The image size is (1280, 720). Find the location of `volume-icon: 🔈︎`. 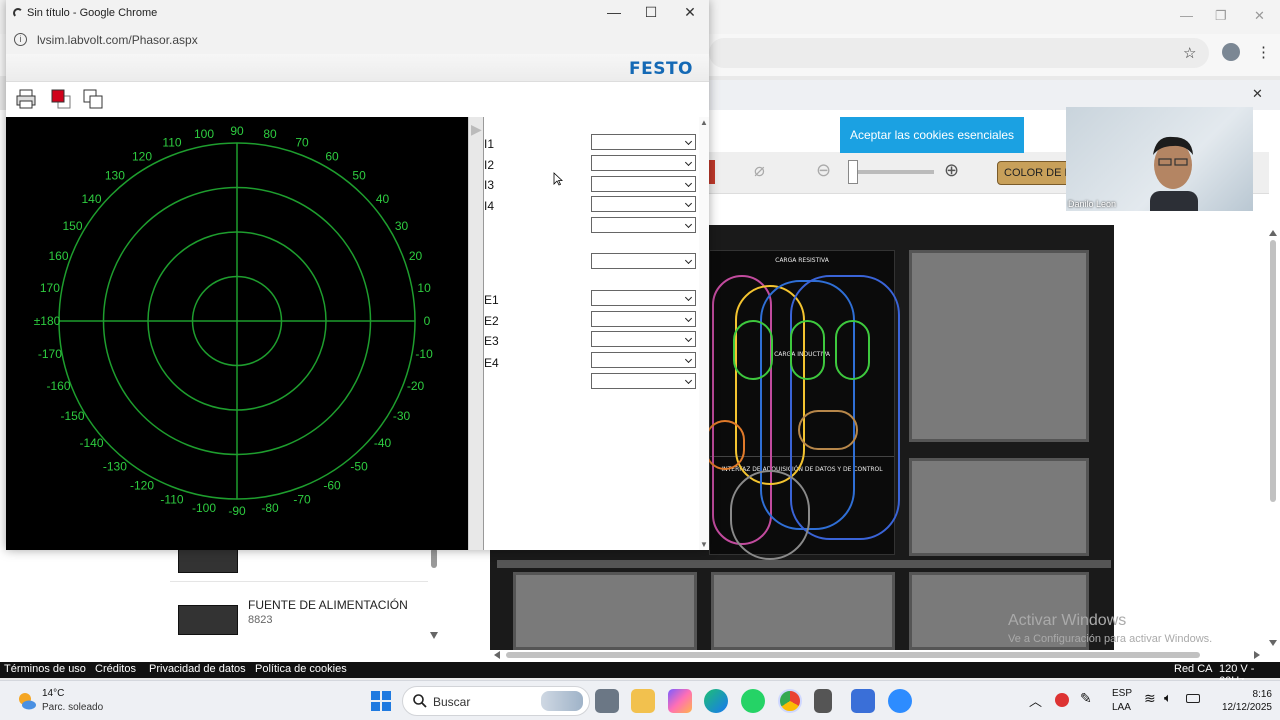

volume-icon: 🔈︎ is located at coordinates (1168, 698).